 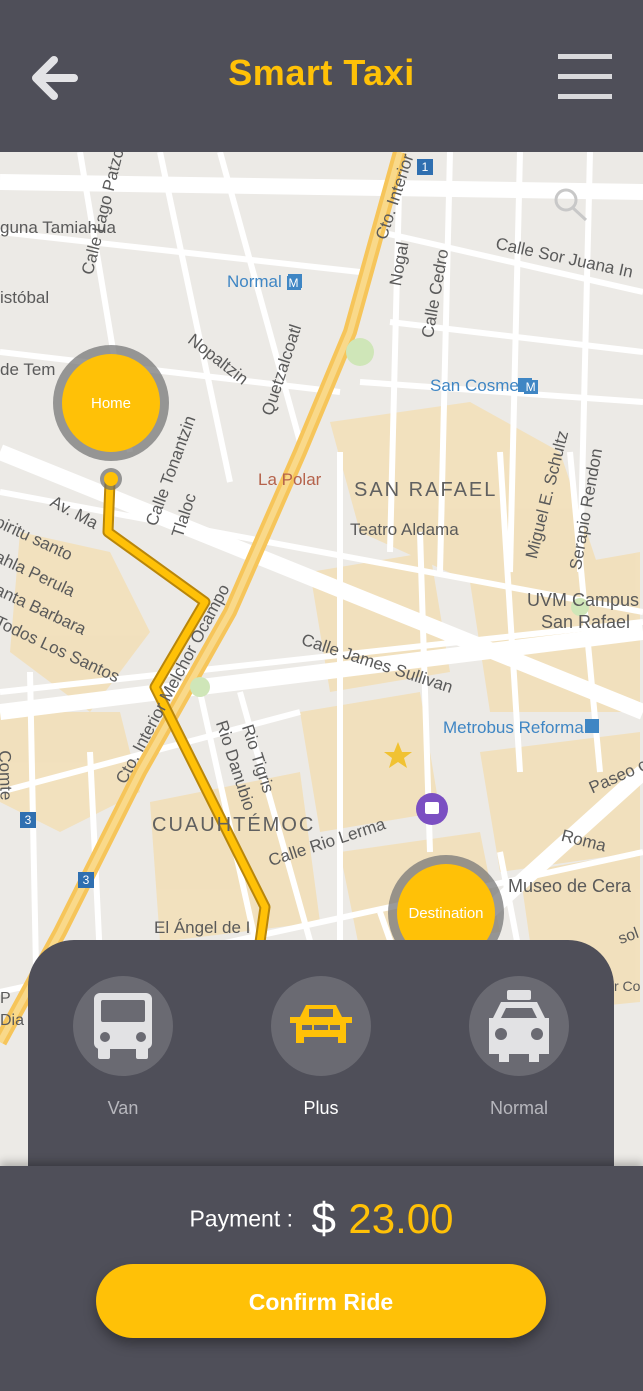 I want to click on app-header: Smart Taxi, so click(x=321, y=76).